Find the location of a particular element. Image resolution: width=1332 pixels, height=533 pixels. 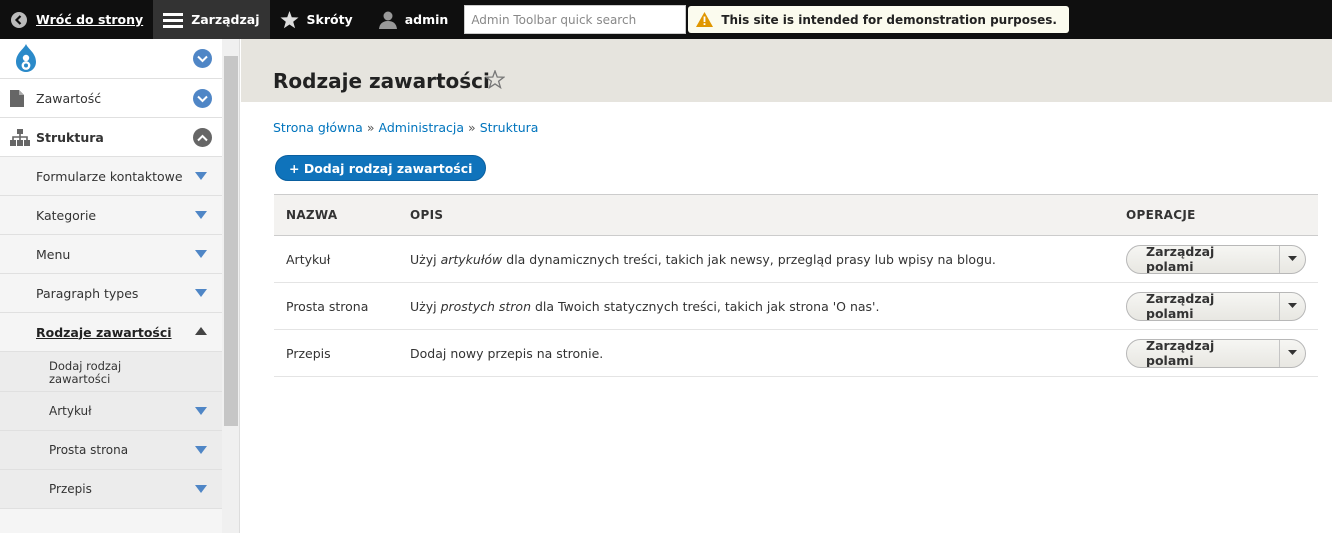

desc-text: Dodaj nowy przepis na stronie. is located at coordinates (507, 353).